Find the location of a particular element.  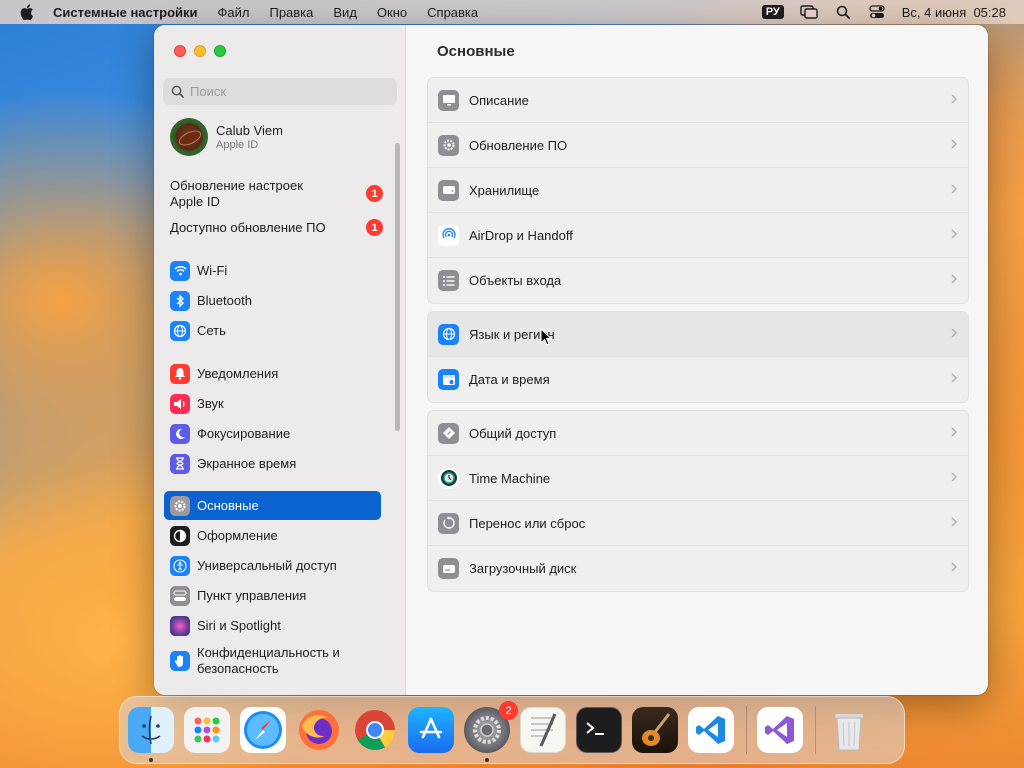

launchpad-icon is located at coordinates (207, 730).